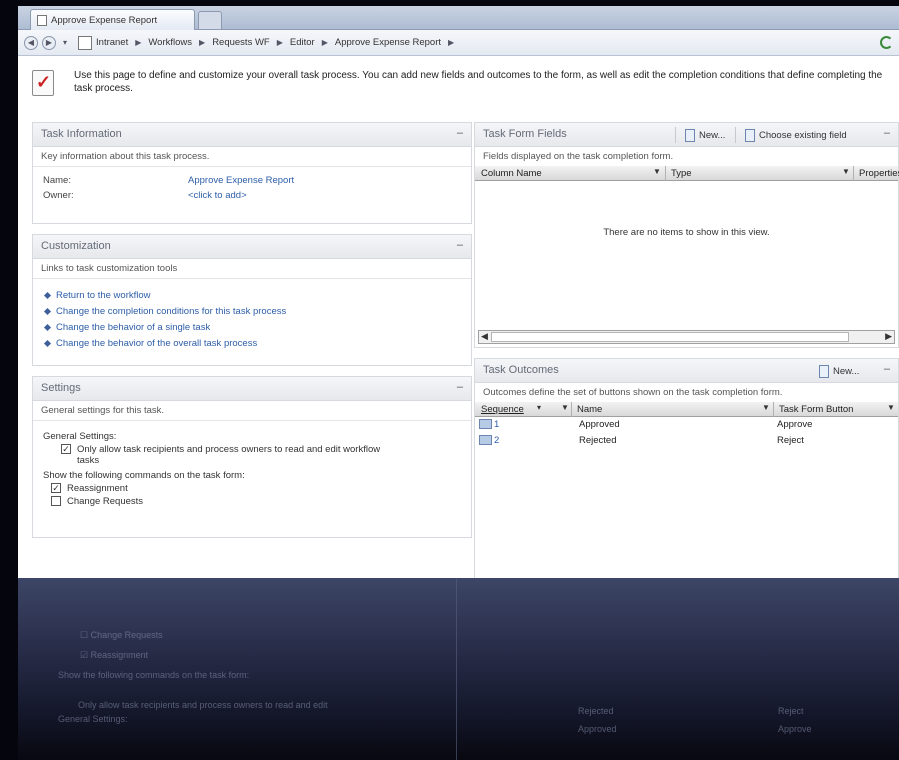  Describe the element at coordinates (597, 729) in the screenshot. I see `reflection-text: Approved` at that location.